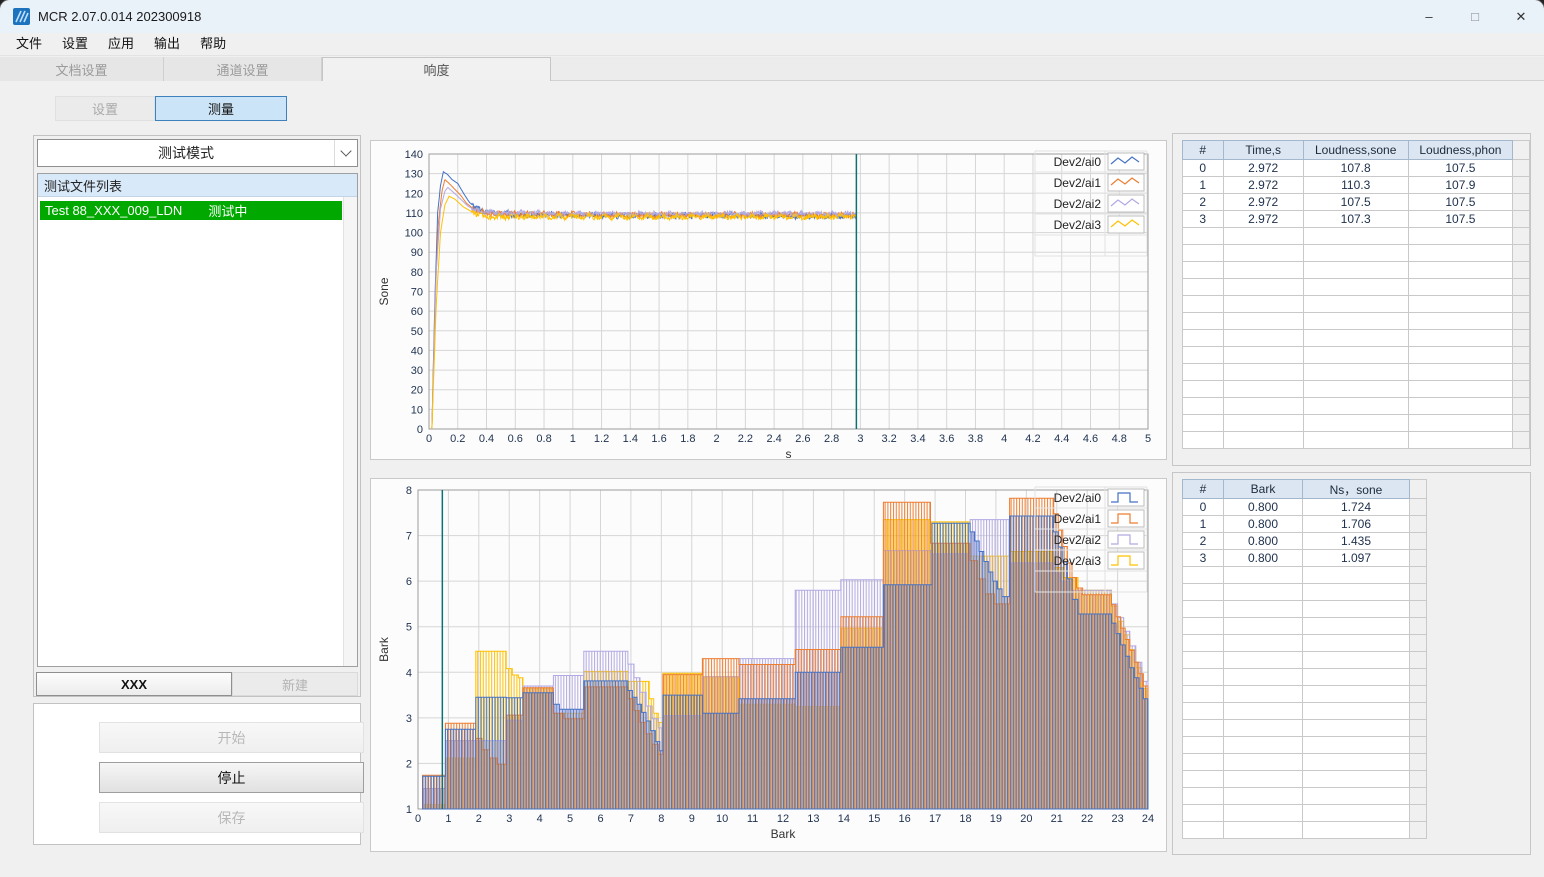 This screenshot has width=1544, height=877. I want to click on svg-text: 60, so click(417, 312).